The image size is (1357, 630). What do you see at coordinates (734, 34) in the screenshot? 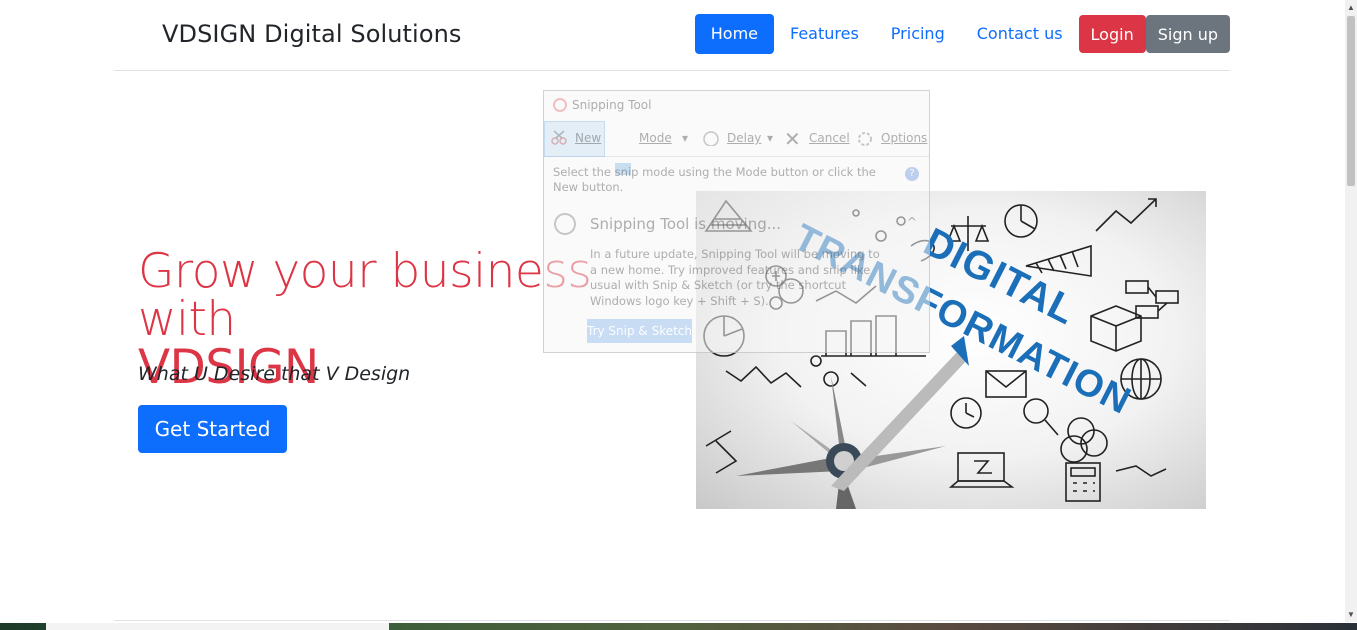
I see `nav-home-link: Home` at bounding box center [734, 34].